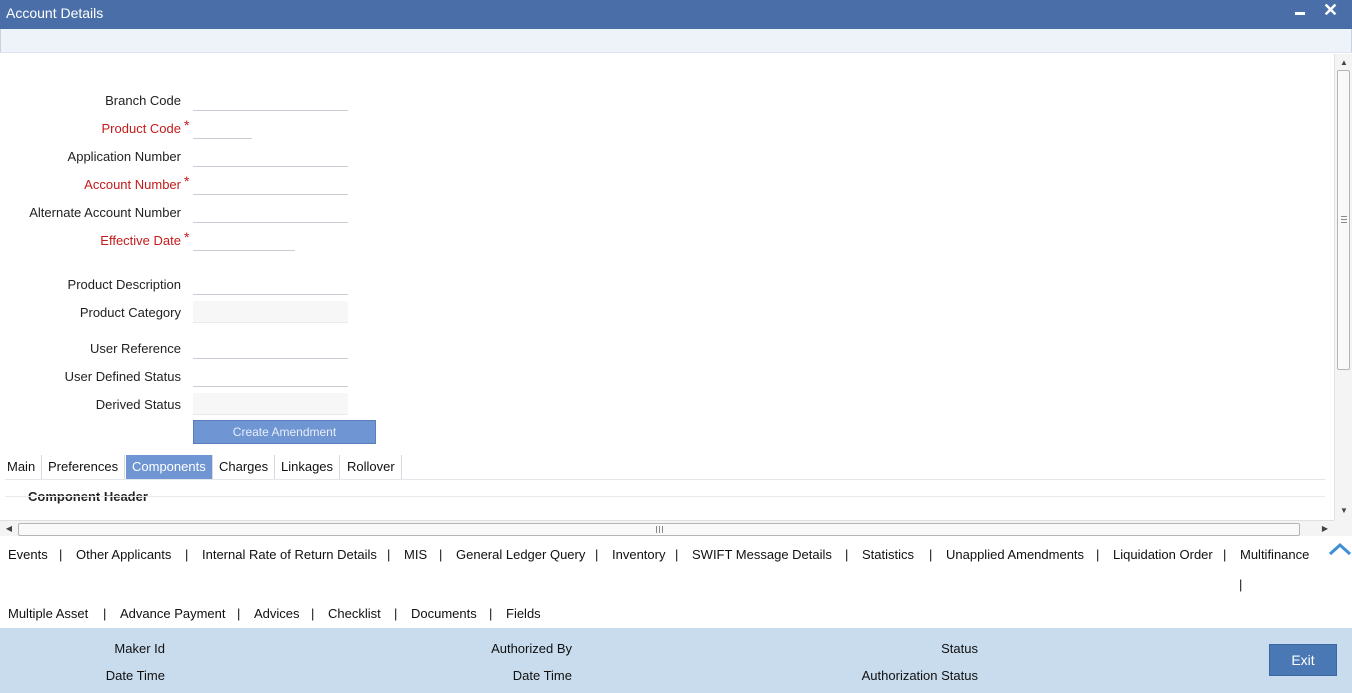 The width and height of the screenshot is (1352, 693). Describe the element at coordinates (371, 467) in the screenshot. I see `tab-rollover: Rollover` at that location.